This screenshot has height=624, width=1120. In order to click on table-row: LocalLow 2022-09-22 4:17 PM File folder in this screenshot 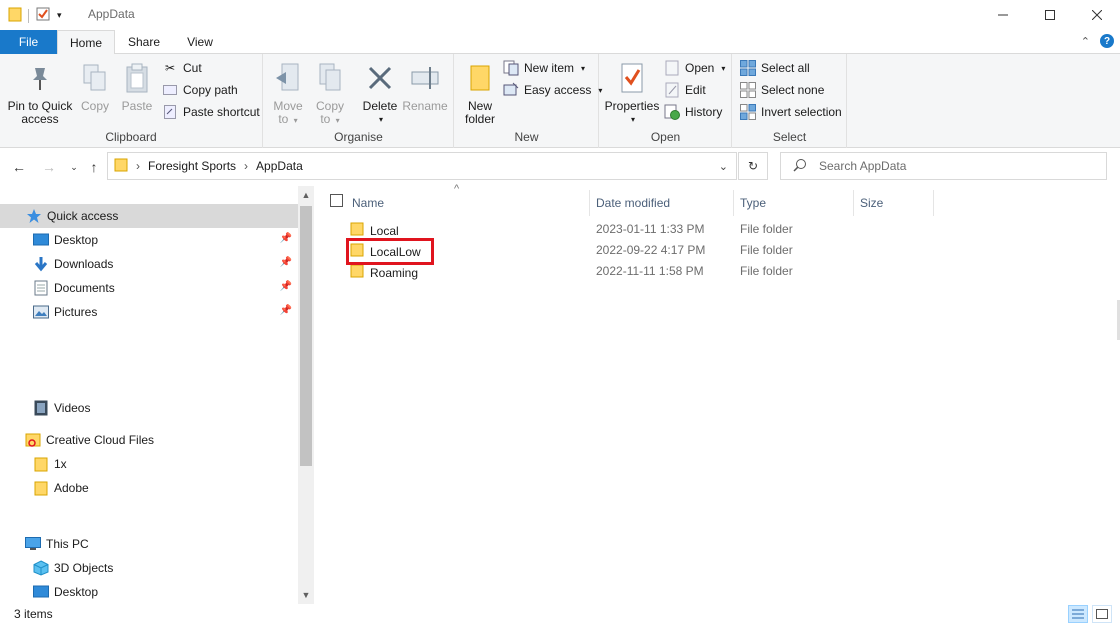, I will do `click(644, 250)`.